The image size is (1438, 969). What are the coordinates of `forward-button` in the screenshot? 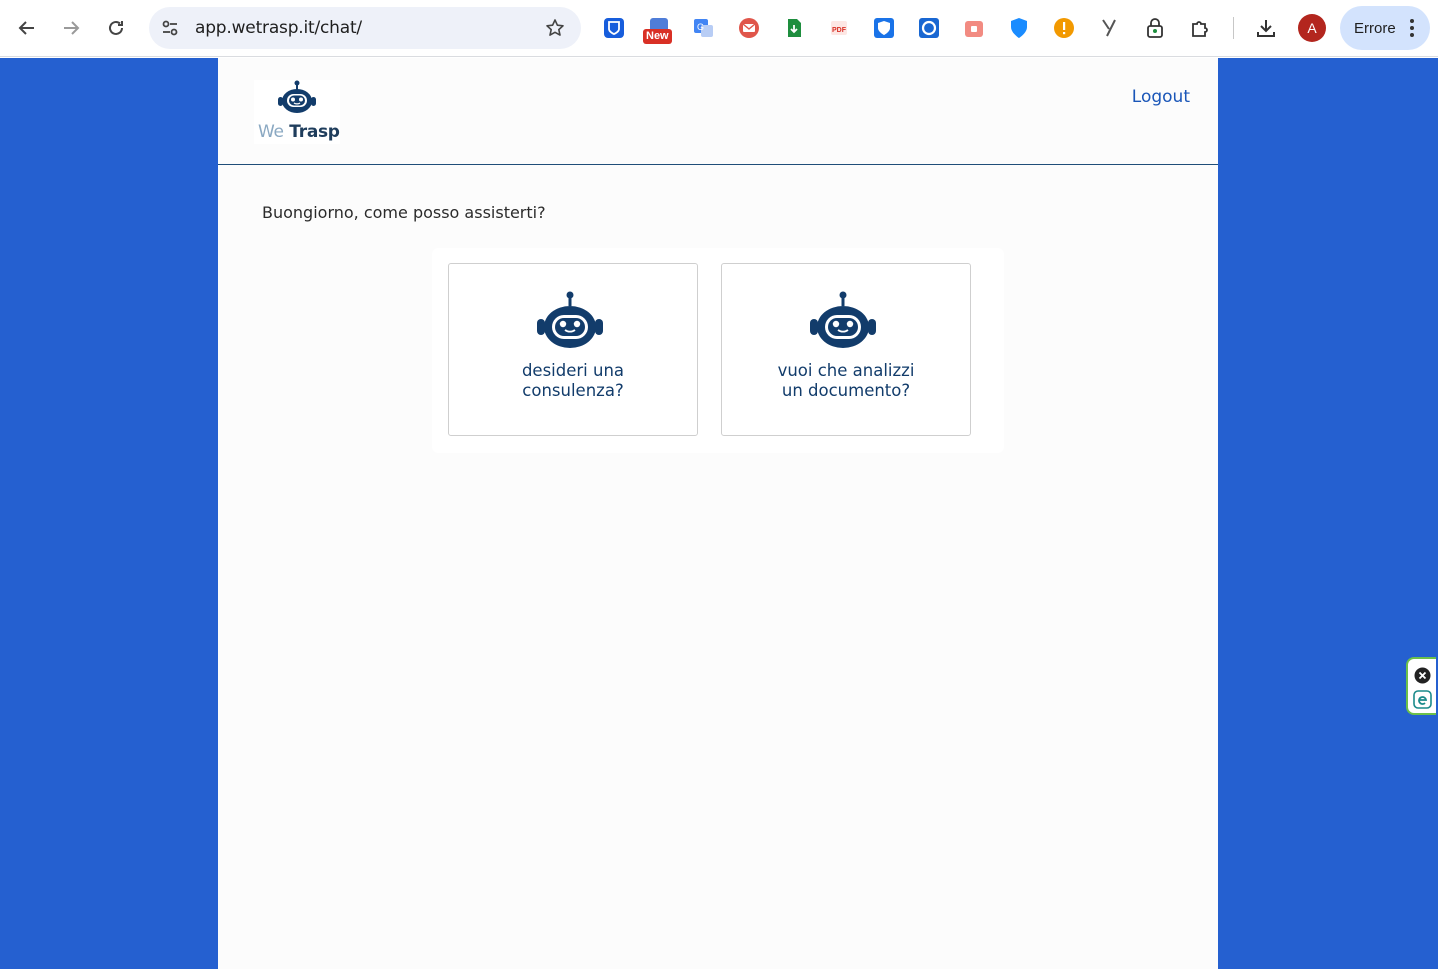 It's located at (71, 28).